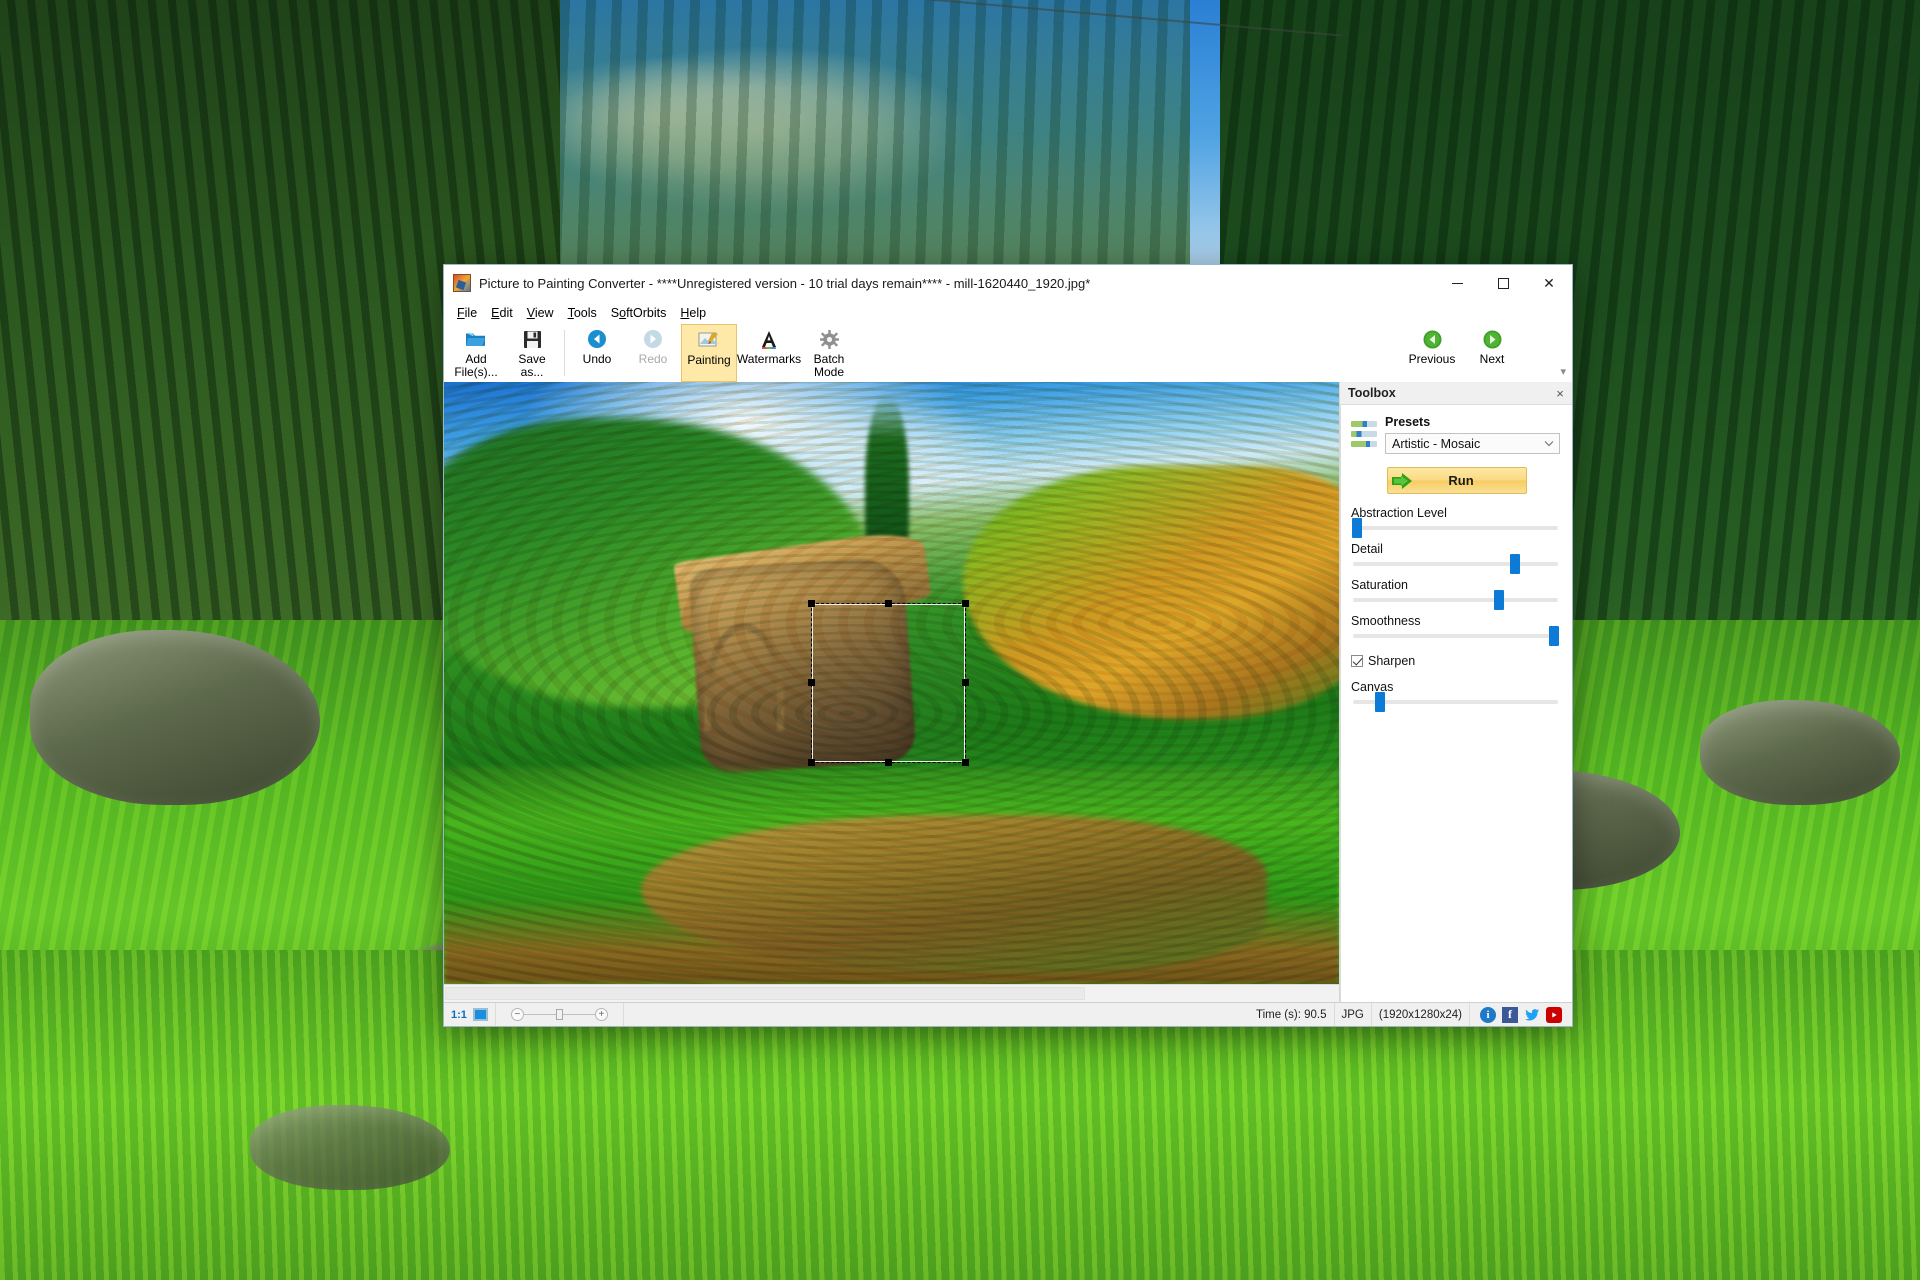 This screenshot has height=1280, width=1920. Describe the element at coordinates (1432, 359) in the screenshot. I see `previous-label: Previous` at that location.